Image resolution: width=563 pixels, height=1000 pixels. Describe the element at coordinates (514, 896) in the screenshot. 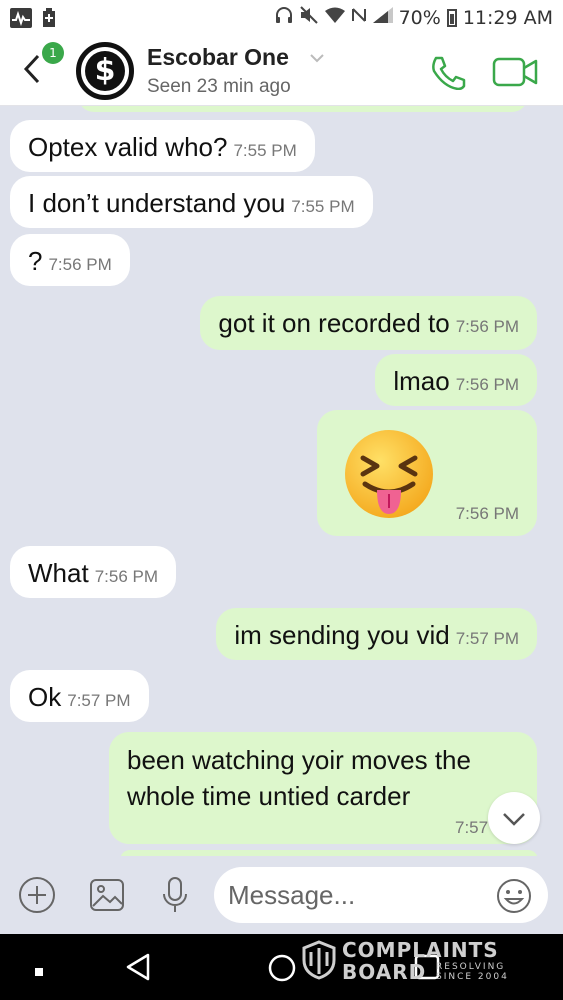

I see `emoji-icon` at that location.